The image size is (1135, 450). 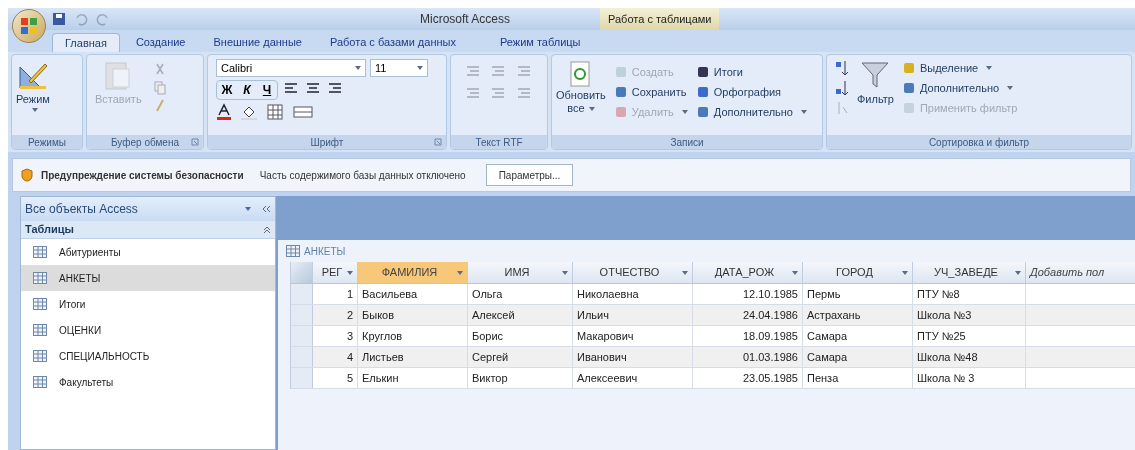 I want to click on nav-section-header: Таблицы, so click(x=49, y=229).